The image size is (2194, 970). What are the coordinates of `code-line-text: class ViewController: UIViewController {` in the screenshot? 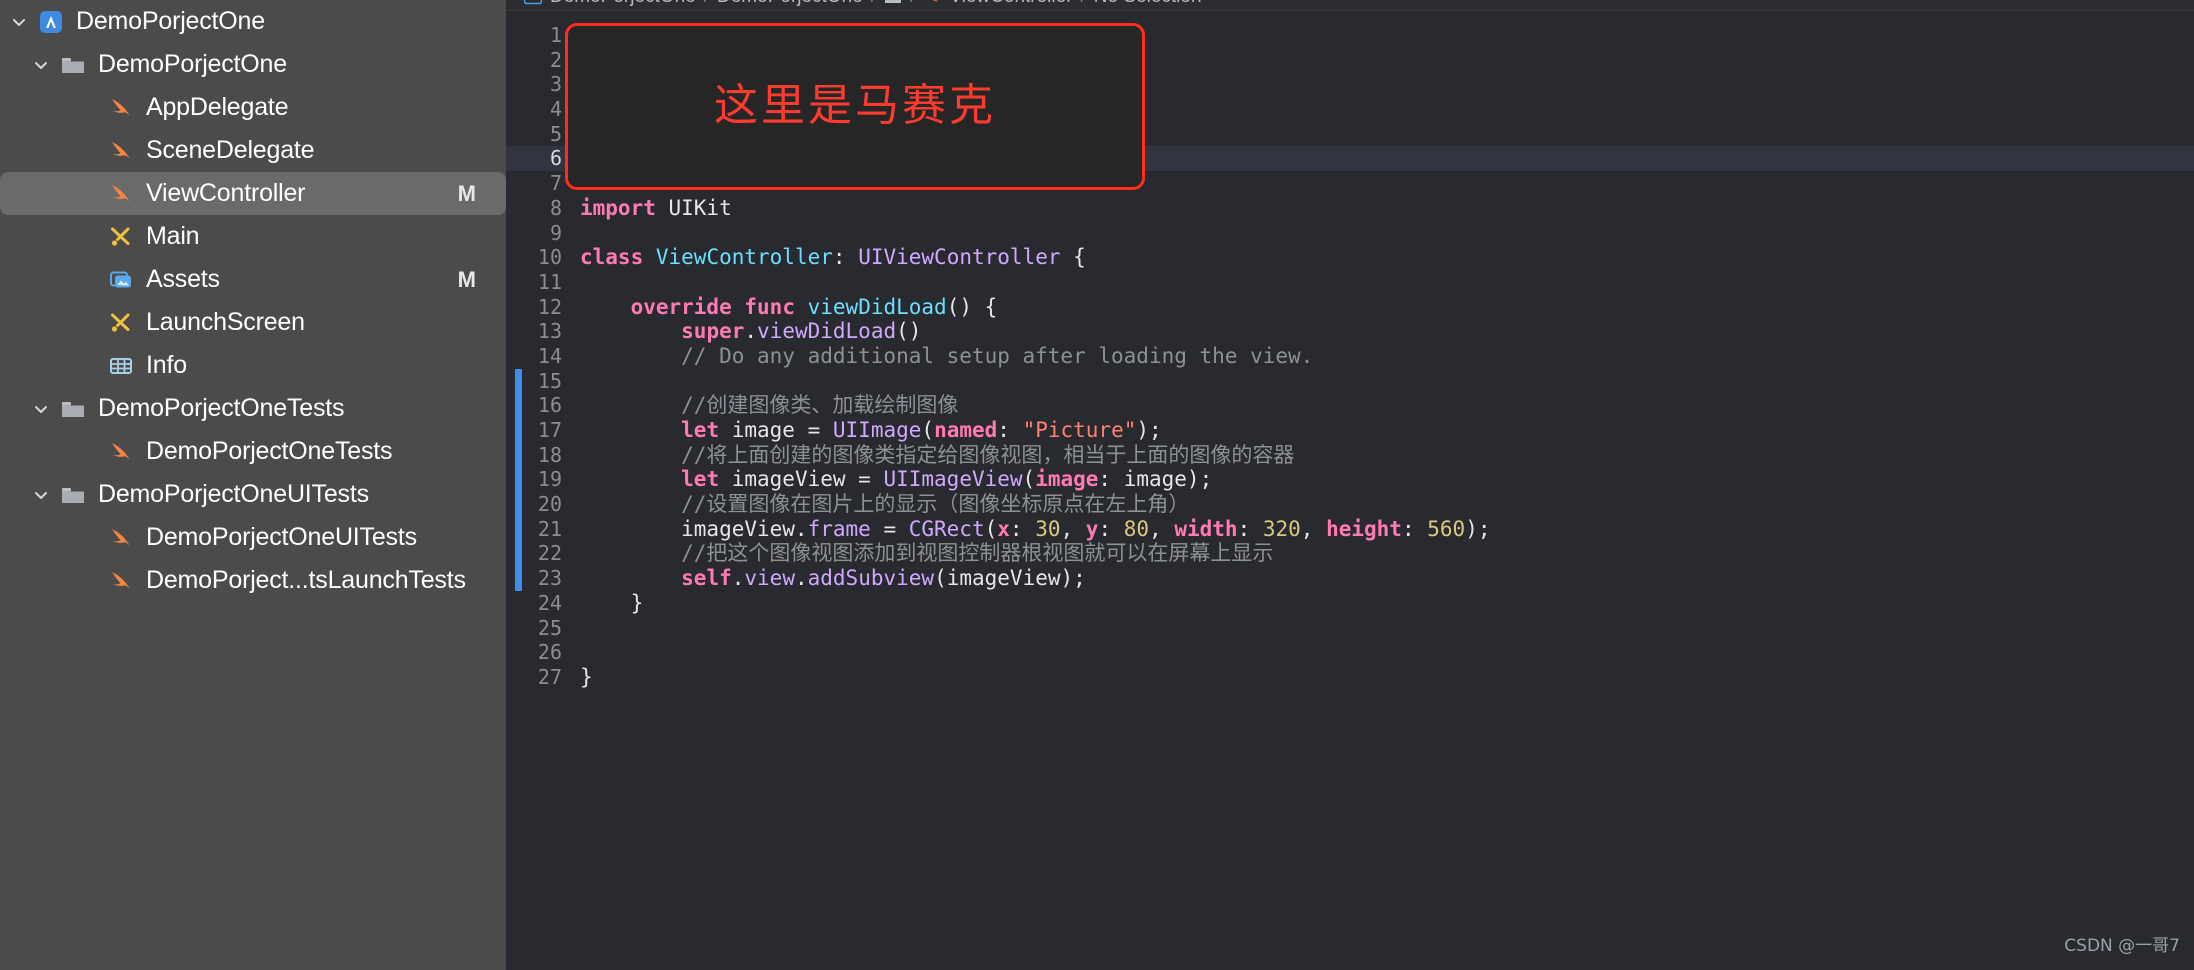 It's located at (833, 257).